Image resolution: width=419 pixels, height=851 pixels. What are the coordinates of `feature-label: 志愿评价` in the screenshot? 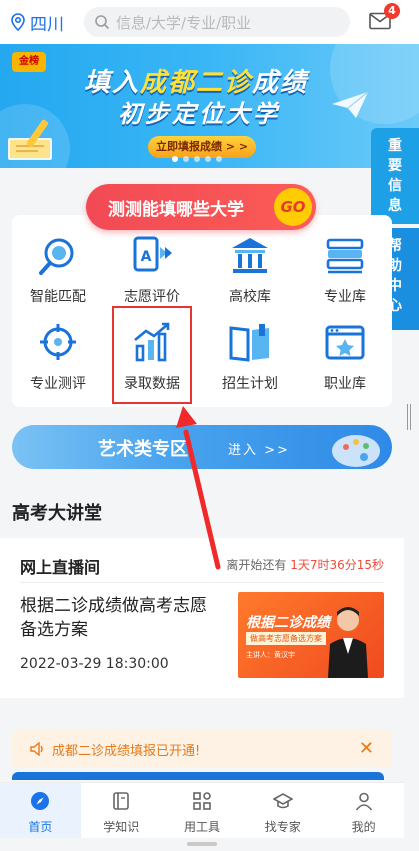 It's located at (152, 297).